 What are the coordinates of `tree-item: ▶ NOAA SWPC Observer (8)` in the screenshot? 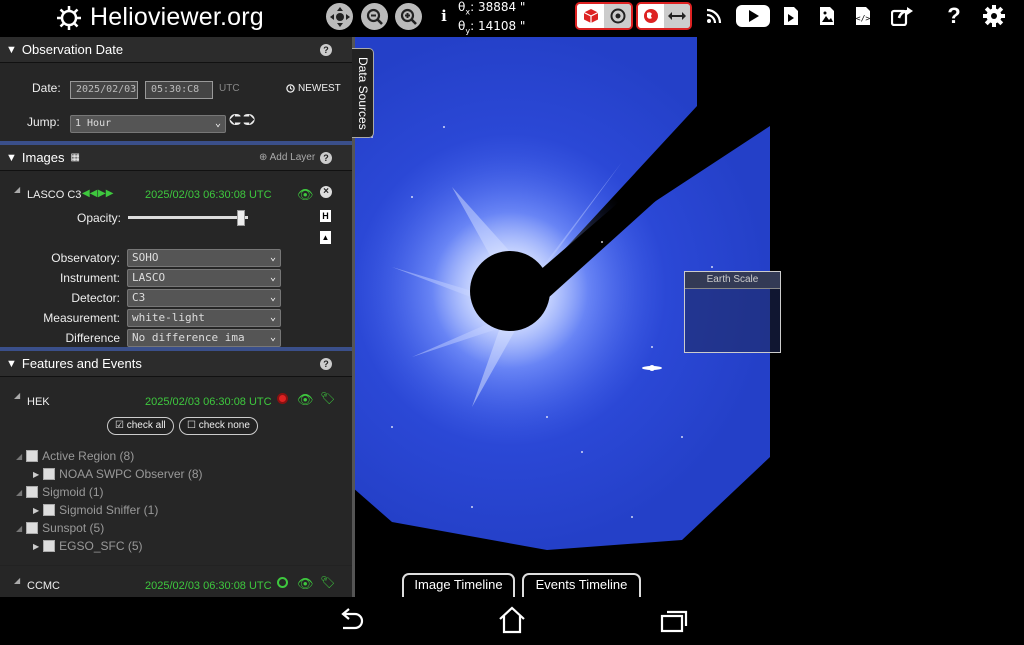 It's located at (118, 474).